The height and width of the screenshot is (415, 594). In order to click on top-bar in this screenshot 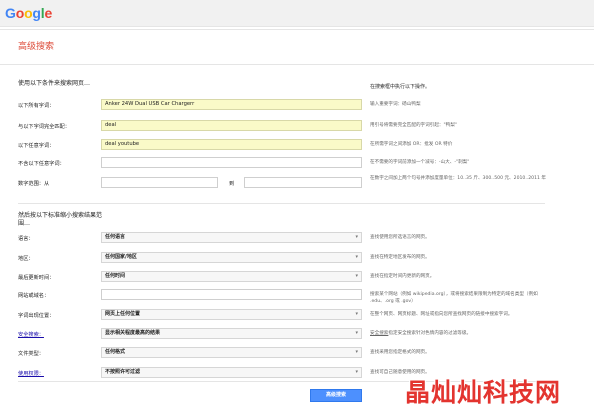, I will do `click(297, 13)`.